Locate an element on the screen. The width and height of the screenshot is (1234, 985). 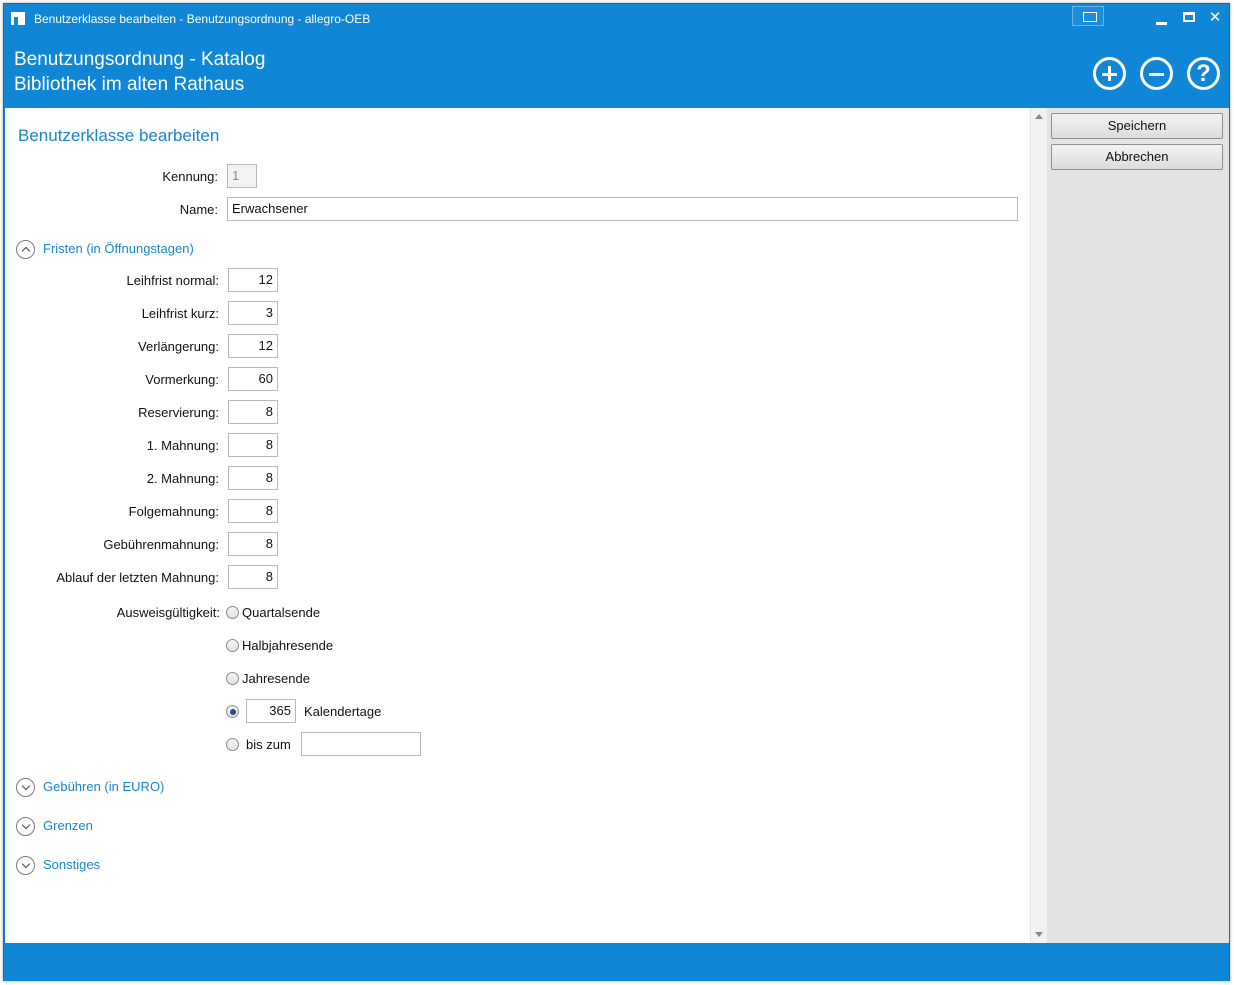
frist-label: Gebührenmahnung: is located at coordinates (161, 544).